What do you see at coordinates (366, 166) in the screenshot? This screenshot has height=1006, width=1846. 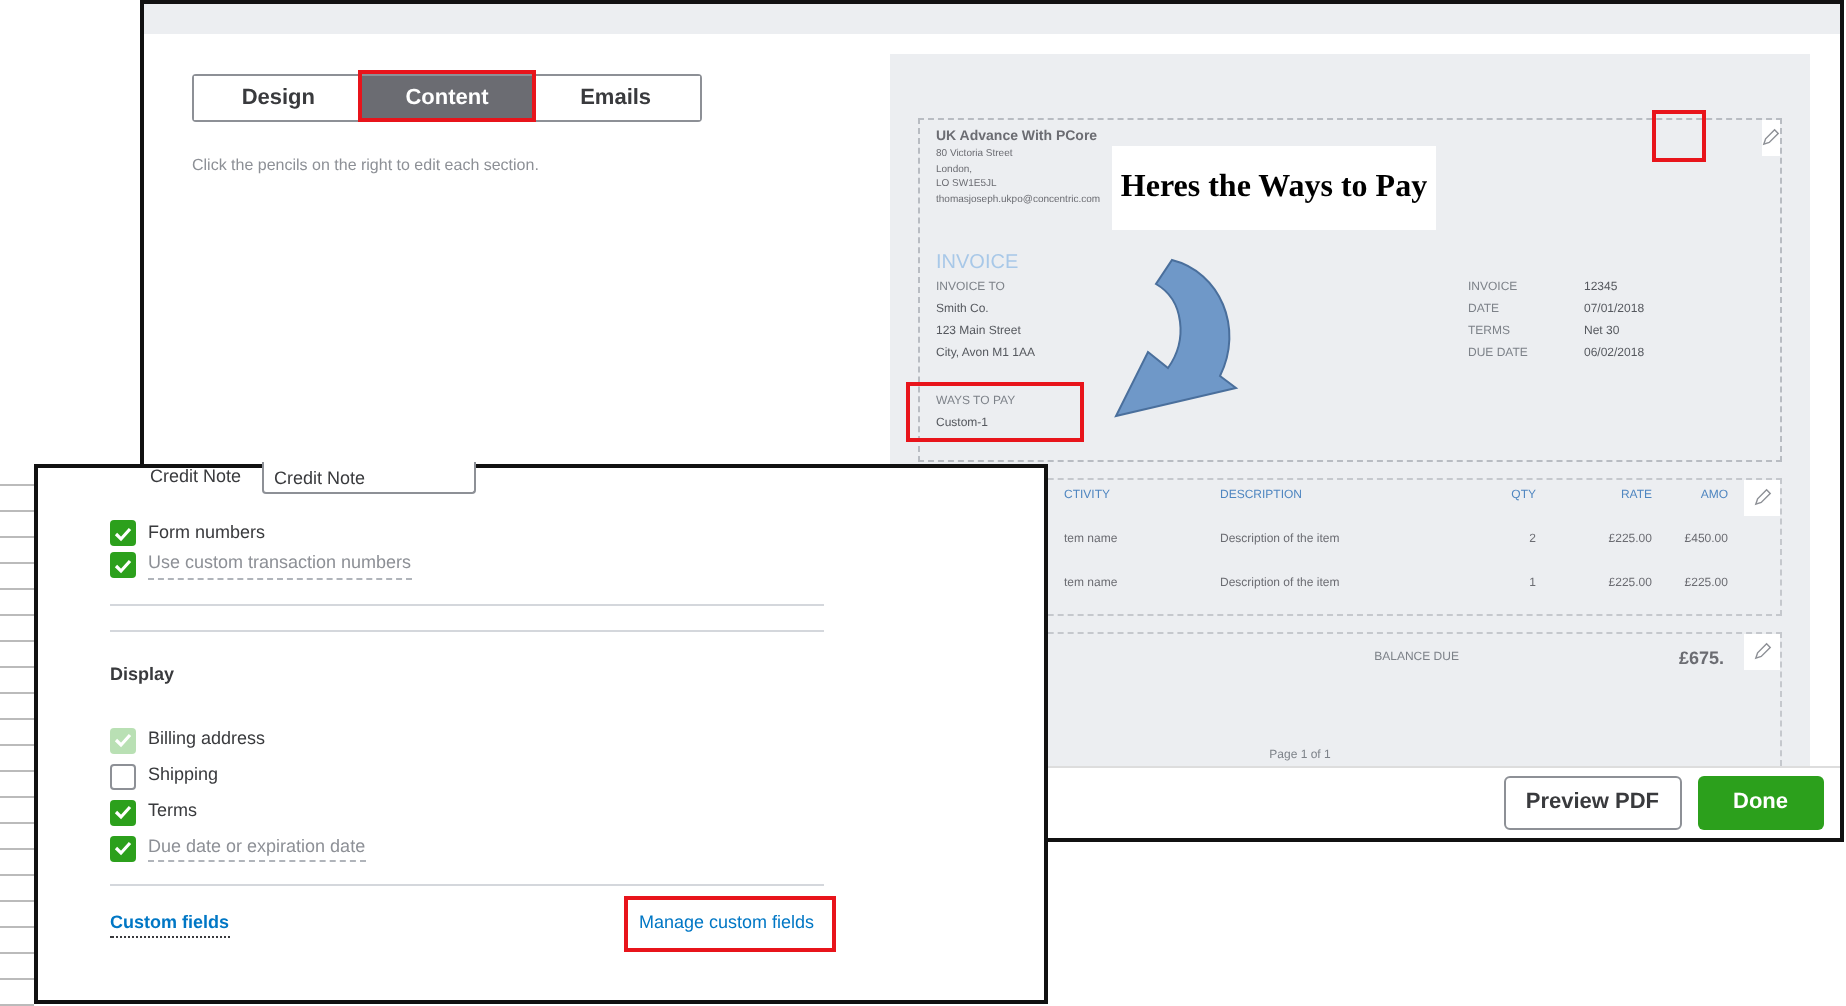 I see `instruction-text: Click the pencils on the right to edit each section.` at bounding box center [366, 166].